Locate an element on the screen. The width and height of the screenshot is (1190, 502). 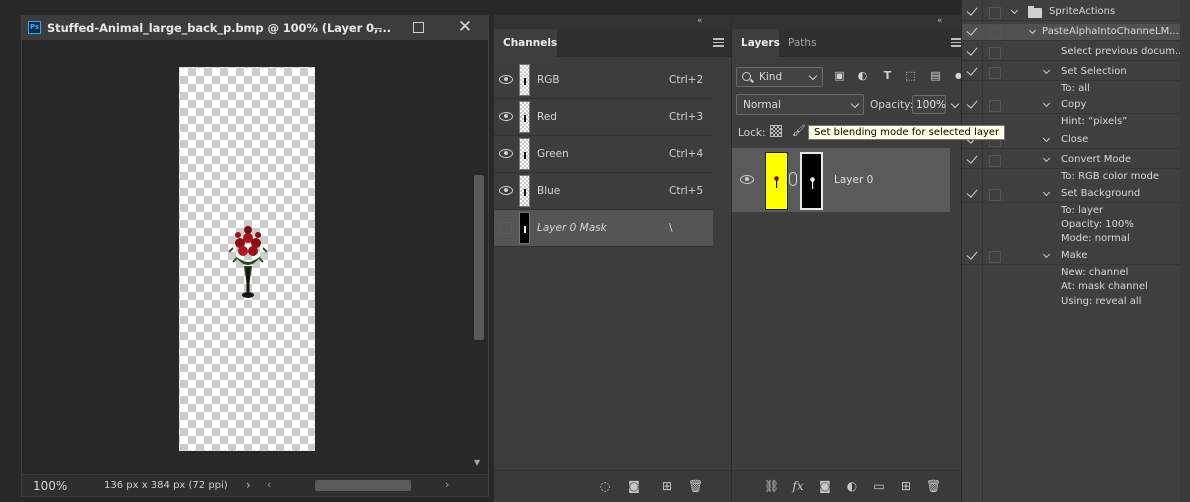
channel-shortcut: Ctrl+4 is located at coordinates (686, 154).